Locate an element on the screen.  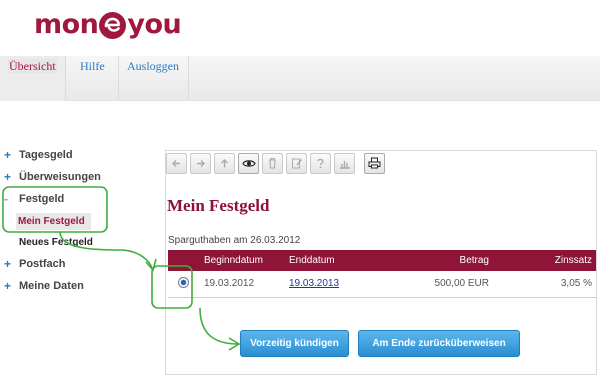
logo-text-right: you is located at coordinates (154, 24).